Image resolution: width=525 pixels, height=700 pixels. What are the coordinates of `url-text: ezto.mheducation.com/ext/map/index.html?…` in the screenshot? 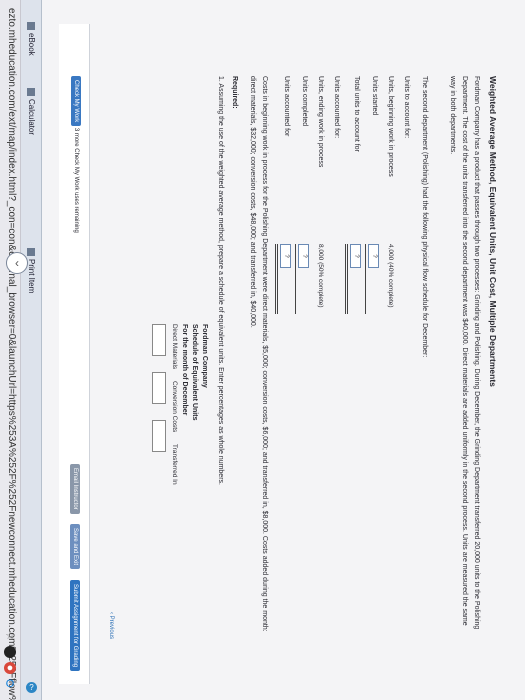 It's located at (11, 354).